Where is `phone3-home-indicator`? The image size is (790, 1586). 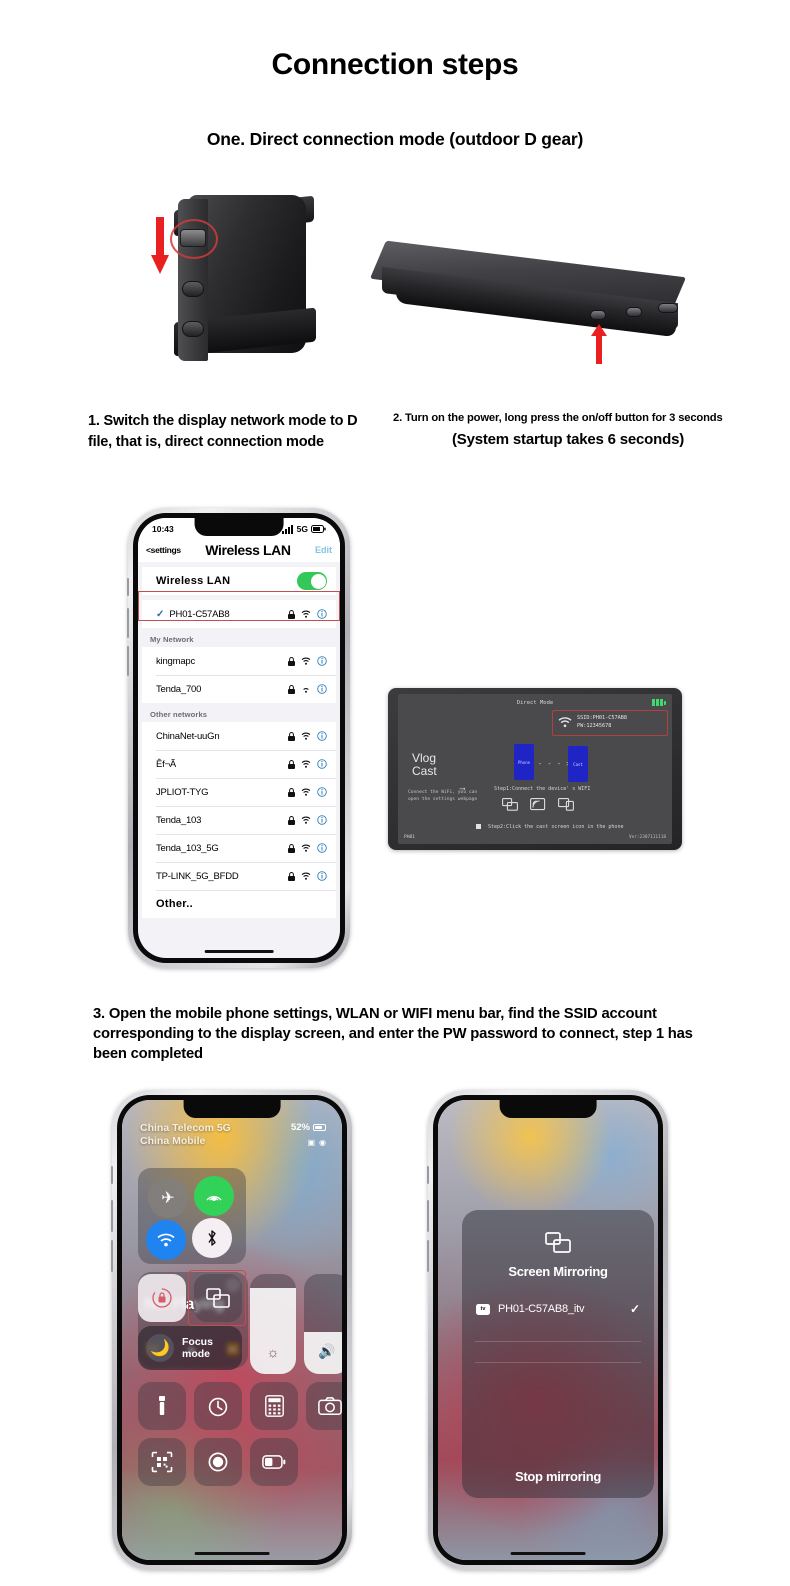 phone3-home-indicator is located at coordinates (548, 1553).